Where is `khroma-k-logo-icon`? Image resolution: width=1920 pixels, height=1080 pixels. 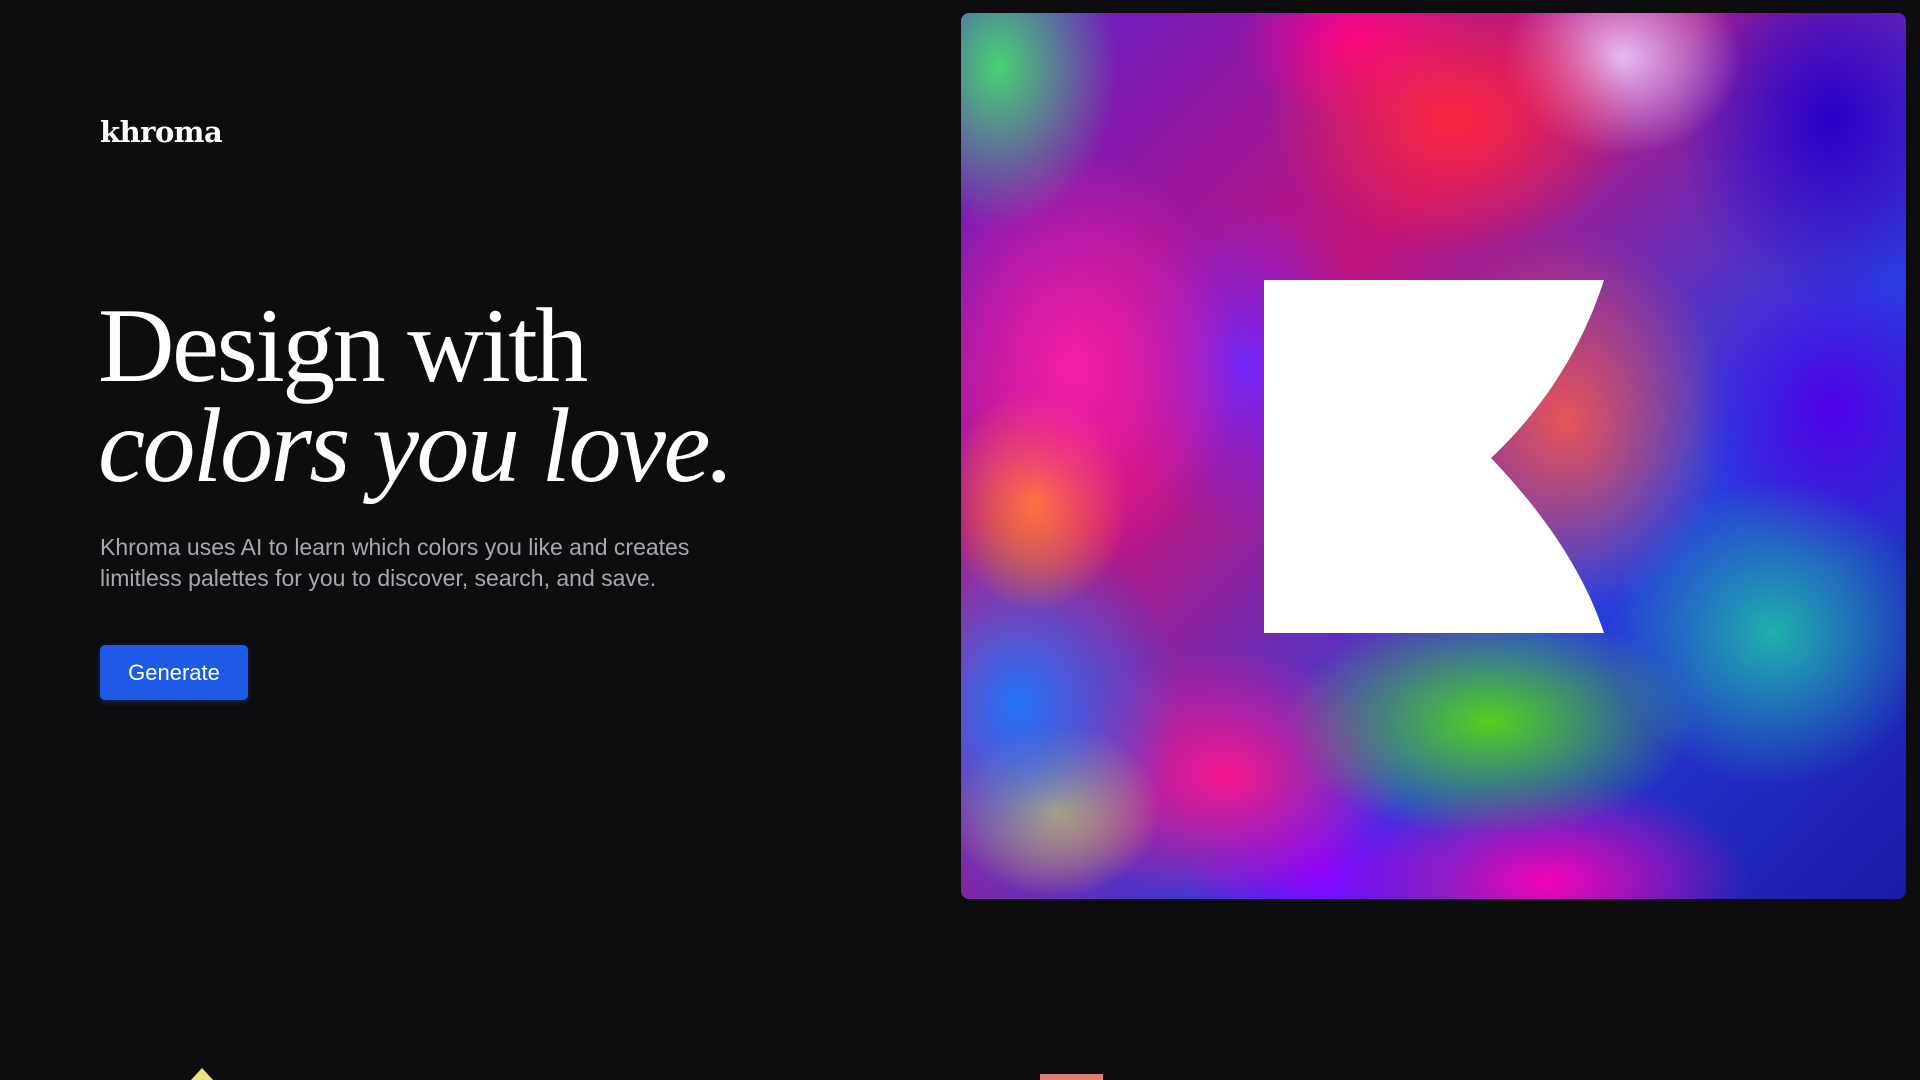 khroma-k-logo-icon is located at coordinates (1434, 456).